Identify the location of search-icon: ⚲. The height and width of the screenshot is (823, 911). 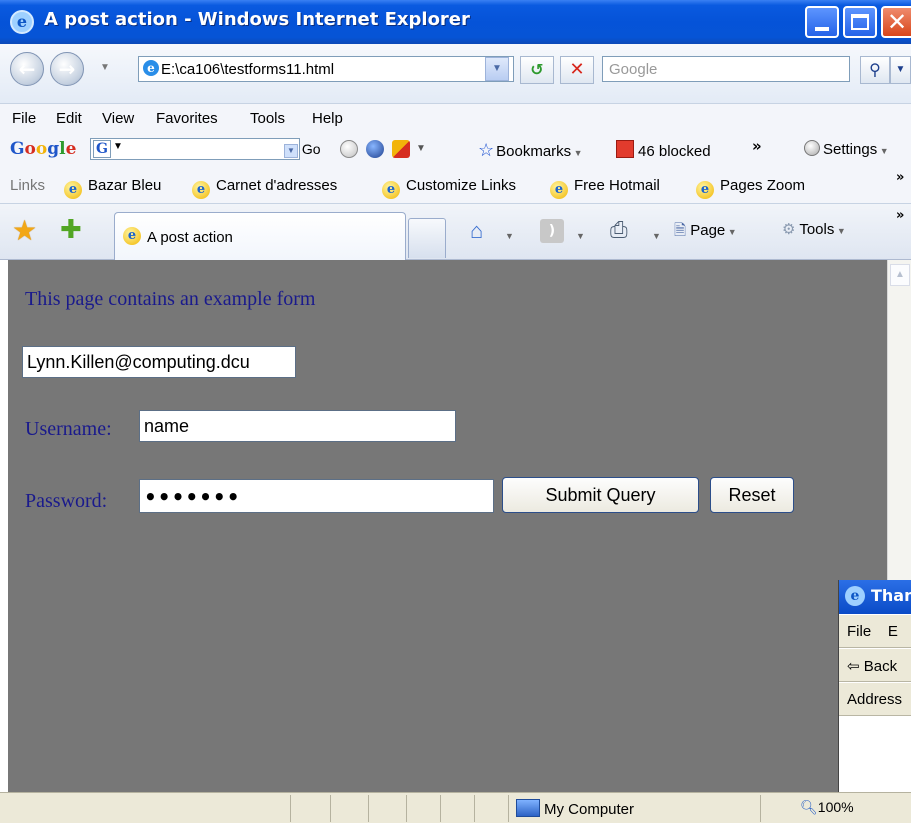
(875, 70).